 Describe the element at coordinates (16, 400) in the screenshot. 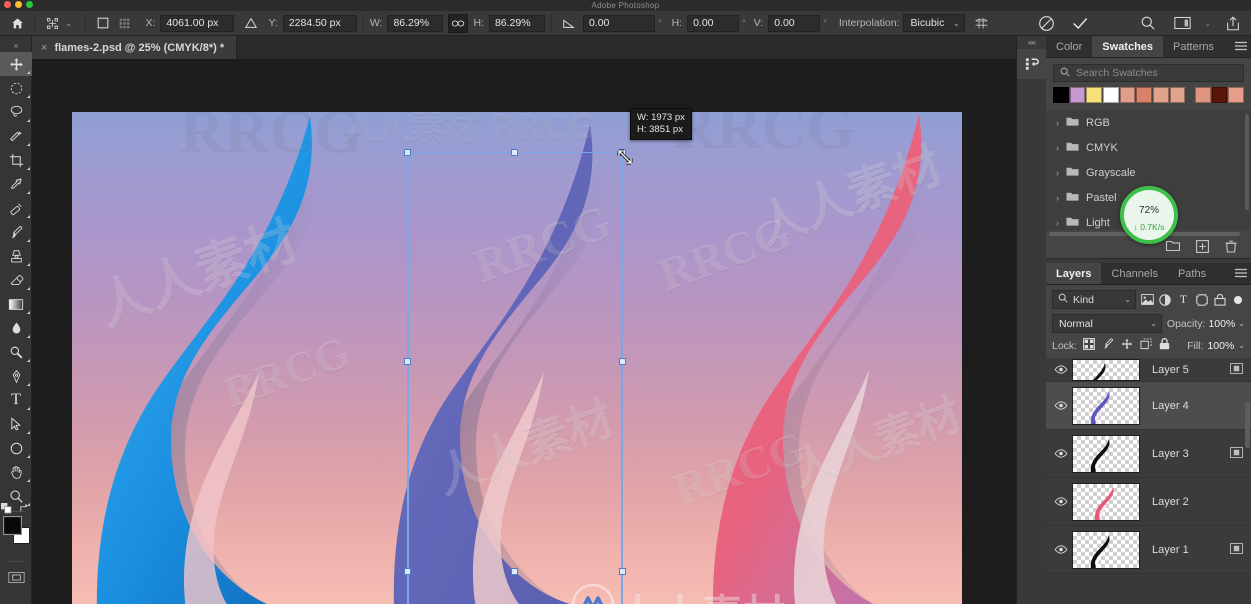

I see `type-tool: T` at that location.